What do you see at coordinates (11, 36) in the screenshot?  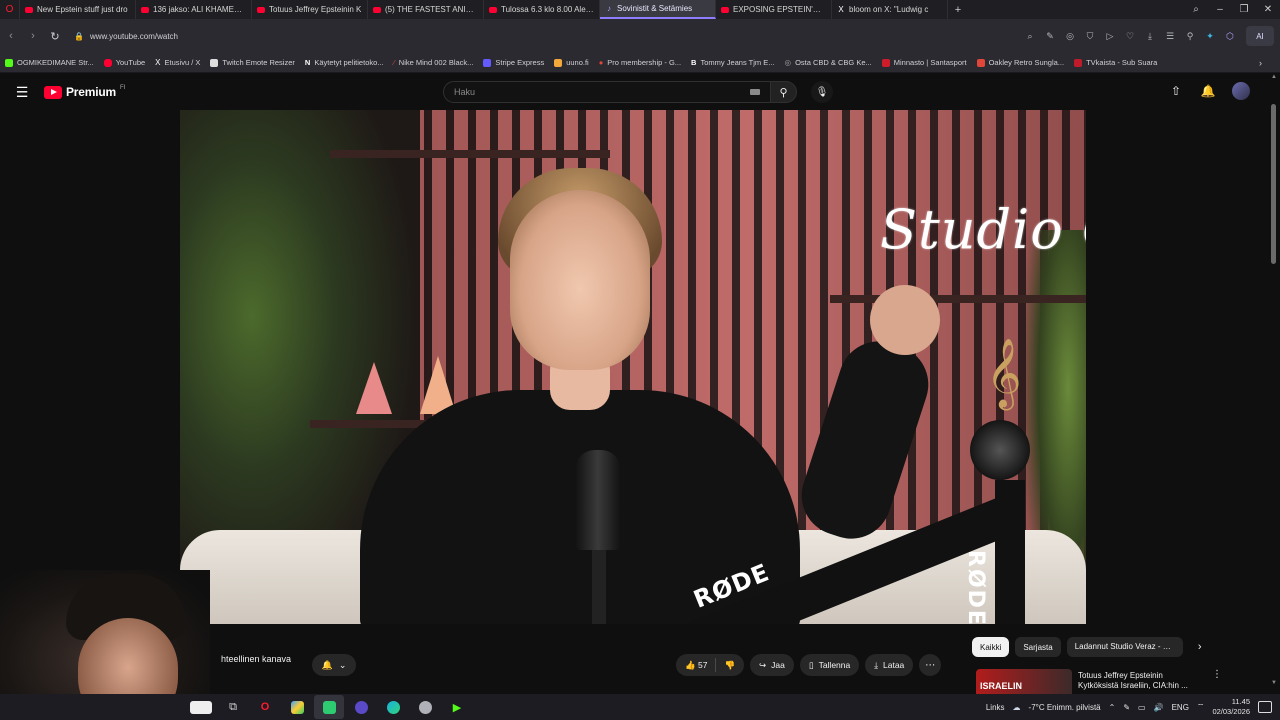 I see `back-icon: ‹` at bounding box center [11, 36].